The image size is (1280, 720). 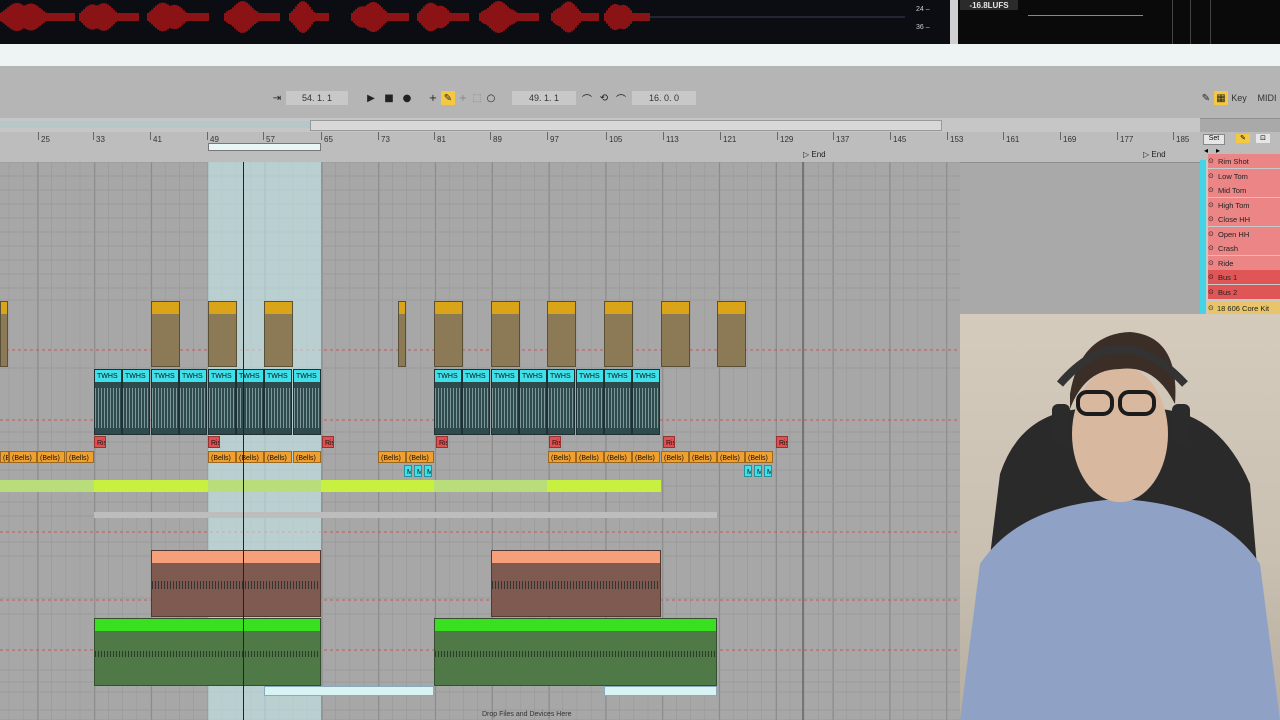 What do you see at coordinates (491, 98) in the screenshot?
I see `session-record-icon: ○` at bounding box center [491, 98].